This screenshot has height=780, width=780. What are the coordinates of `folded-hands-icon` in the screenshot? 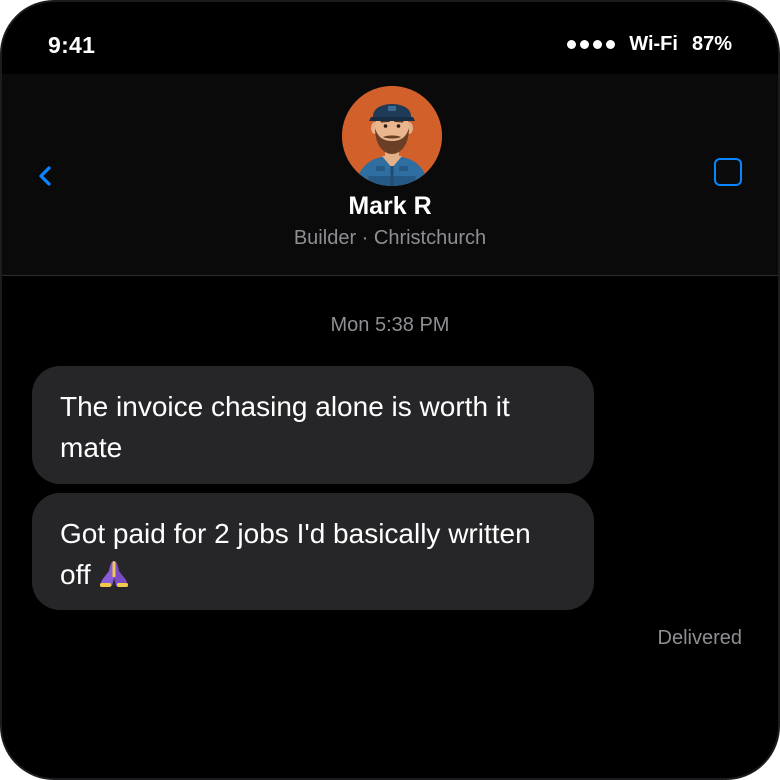 It's located at (114, 578).